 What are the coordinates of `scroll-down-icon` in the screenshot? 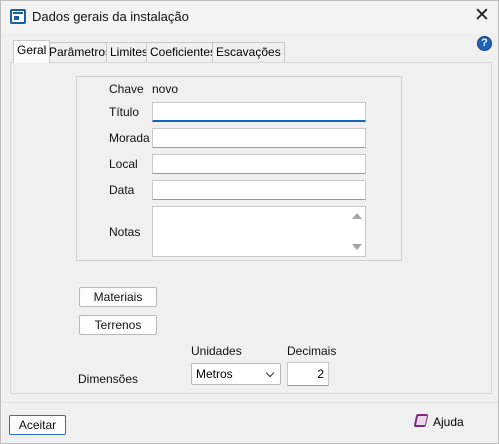 It's located at (357, 247).